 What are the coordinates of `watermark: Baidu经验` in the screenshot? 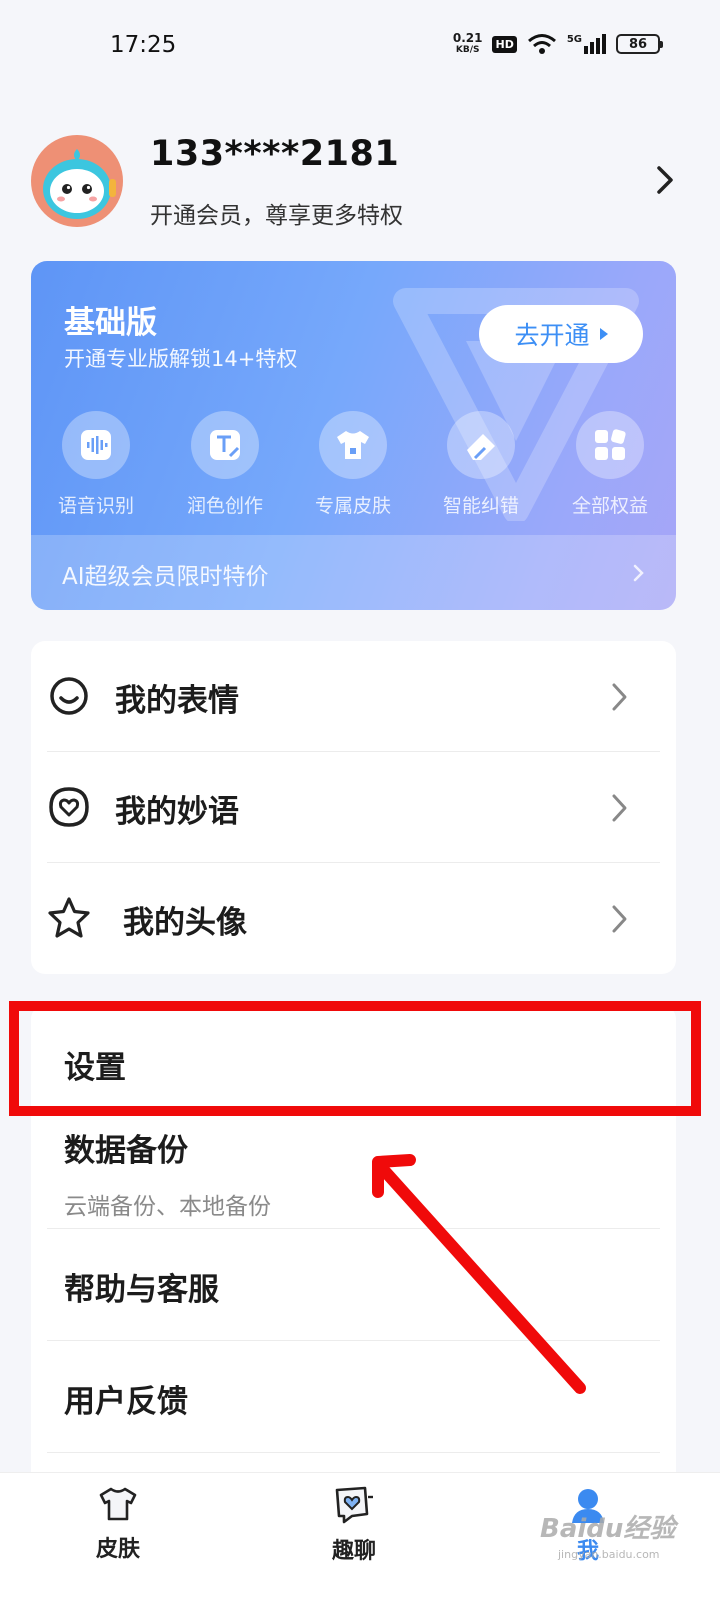 It's located at (608, 1529).